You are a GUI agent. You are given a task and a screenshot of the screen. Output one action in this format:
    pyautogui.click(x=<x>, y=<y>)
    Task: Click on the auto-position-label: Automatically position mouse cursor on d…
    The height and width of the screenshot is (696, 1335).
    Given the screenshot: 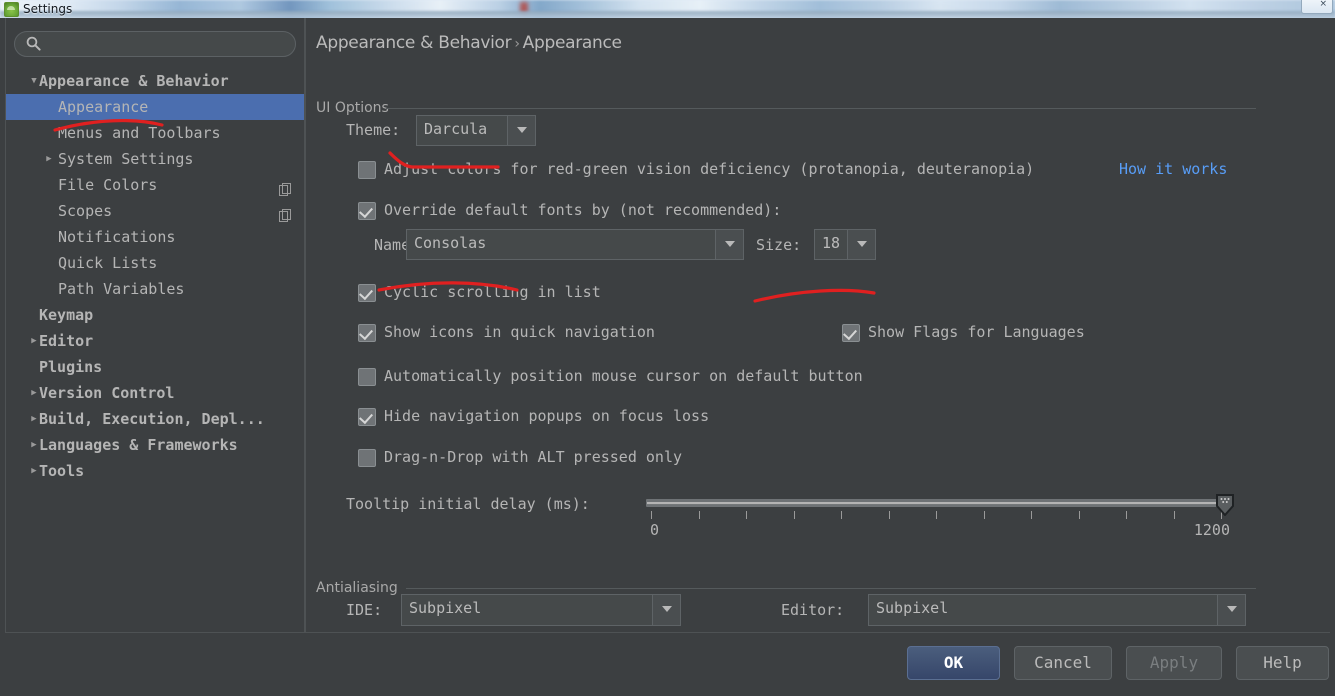 What is the action you would take?
    pyautogui.click(x=623, y=376)
    